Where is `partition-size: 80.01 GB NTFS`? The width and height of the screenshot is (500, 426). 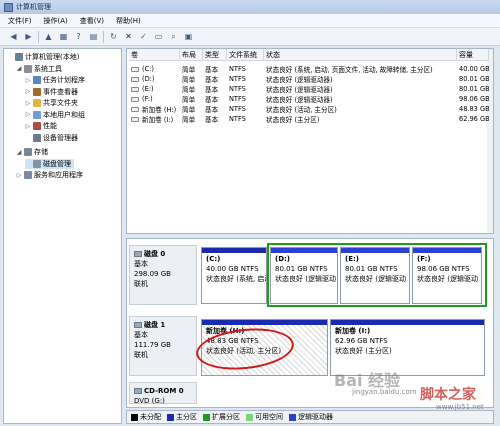
partition-size: 80.01 GB NTFS is located at coordinates (371, 269).